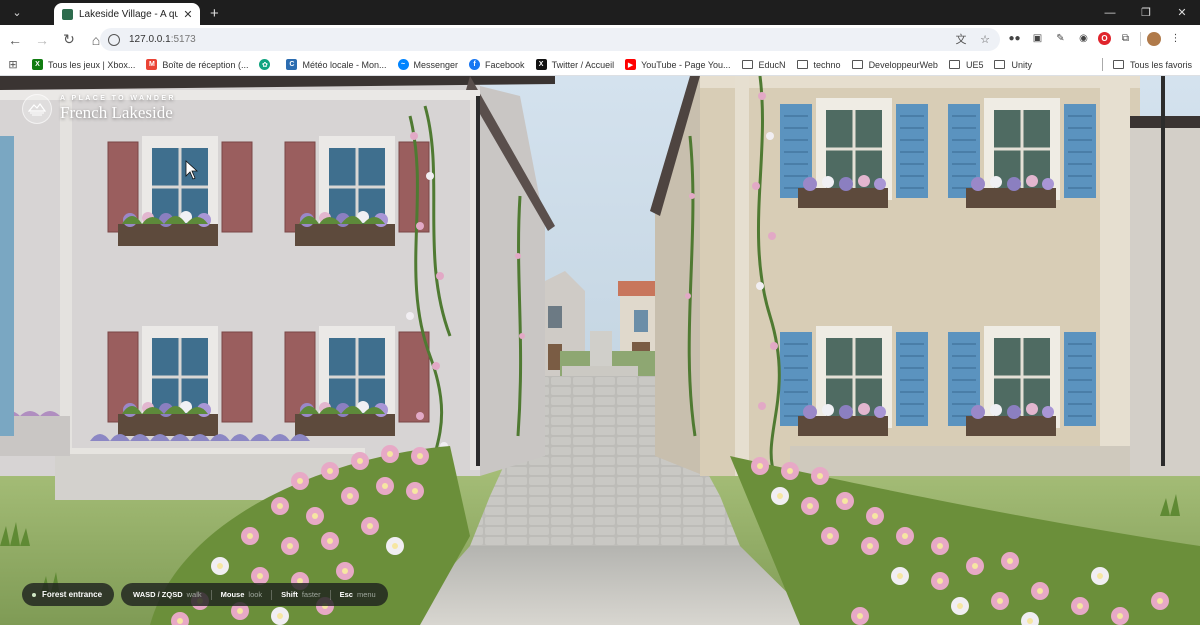 This screenshot has width=1200, height=625. I want to click on hint-menu: Esc menu, so click(358, 594).